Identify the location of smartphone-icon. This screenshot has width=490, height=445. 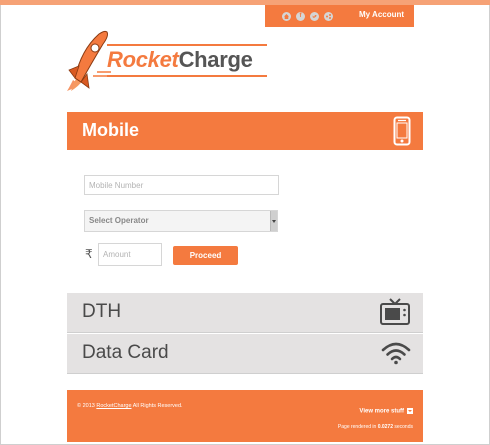
(402, 131).